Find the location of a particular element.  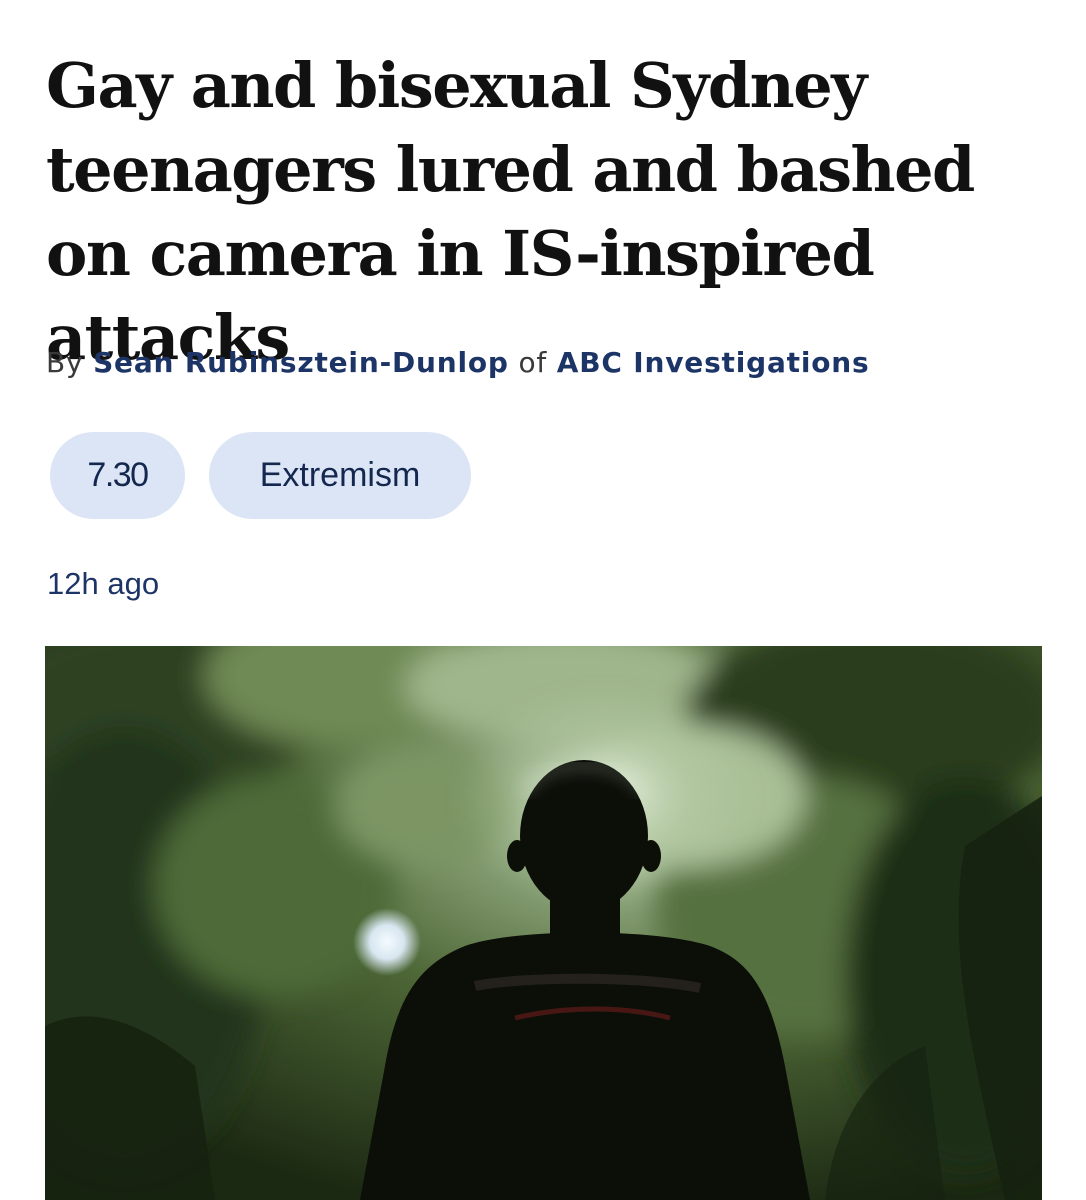

tag-7-30: 7.30 is located at coordinates (117, 475).